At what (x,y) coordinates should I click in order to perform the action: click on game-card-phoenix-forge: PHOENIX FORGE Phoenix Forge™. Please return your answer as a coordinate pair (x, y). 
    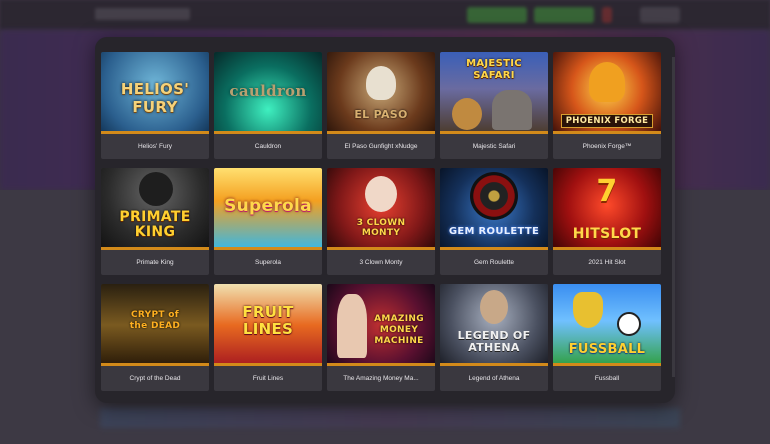
    Looking at the image, I should click on (607, 105).